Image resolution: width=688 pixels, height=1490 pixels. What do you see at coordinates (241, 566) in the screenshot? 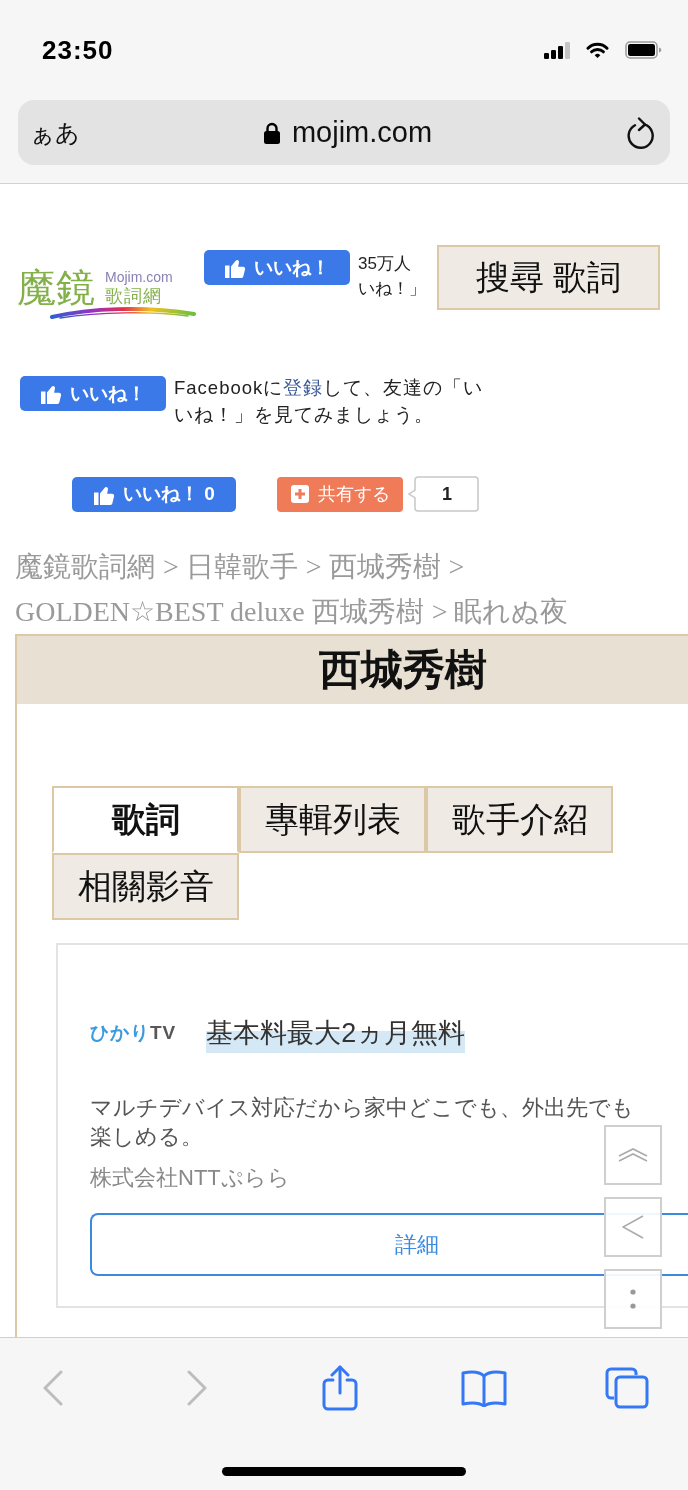
I see `breadcrumb-link: 日韓歌手` at bounding box center [241, 566].